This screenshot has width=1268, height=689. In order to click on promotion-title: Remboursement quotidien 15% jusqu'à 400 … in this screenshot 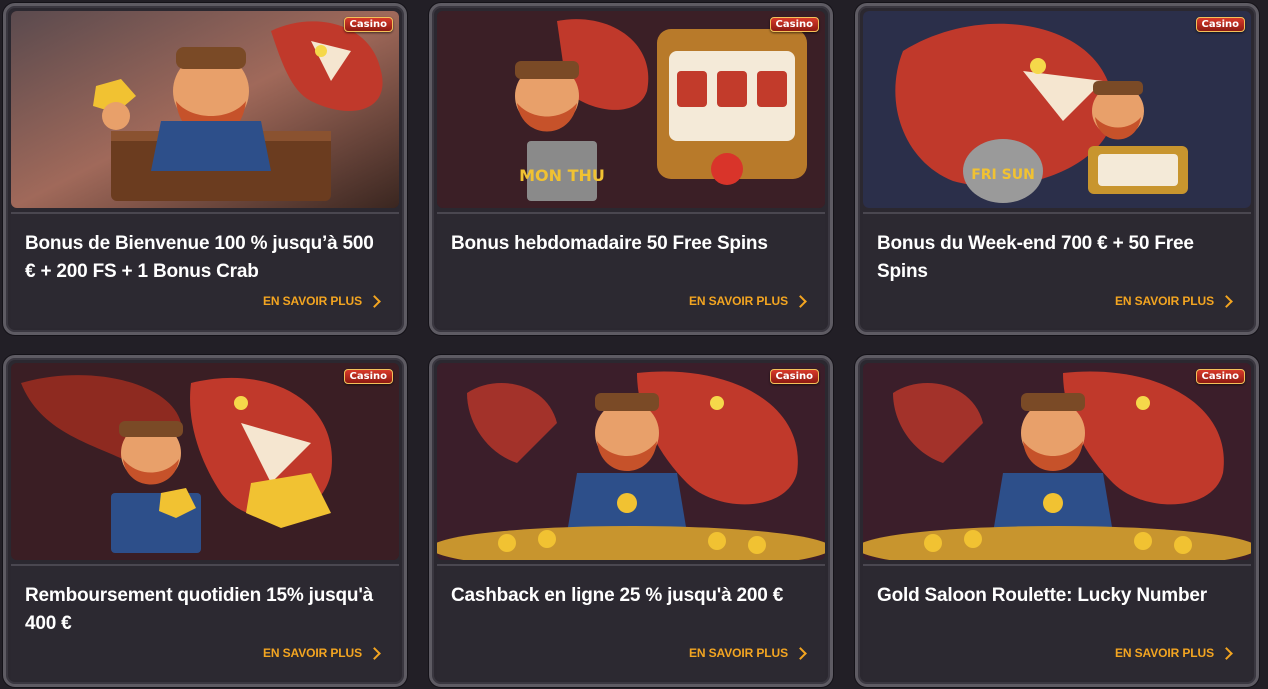, I will do `click(199, 609)`.